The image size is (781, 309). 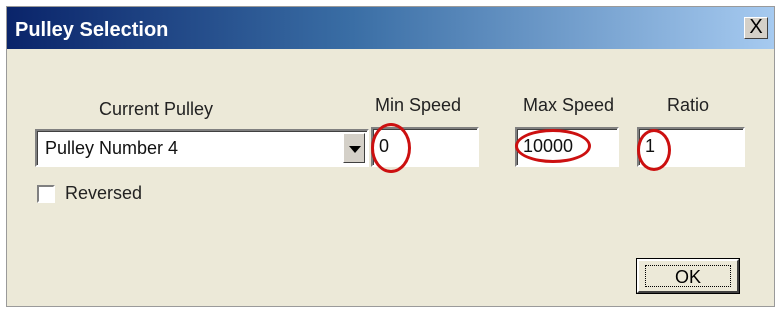 I want to click on ok-button: OK, so click(x=688, y=276).